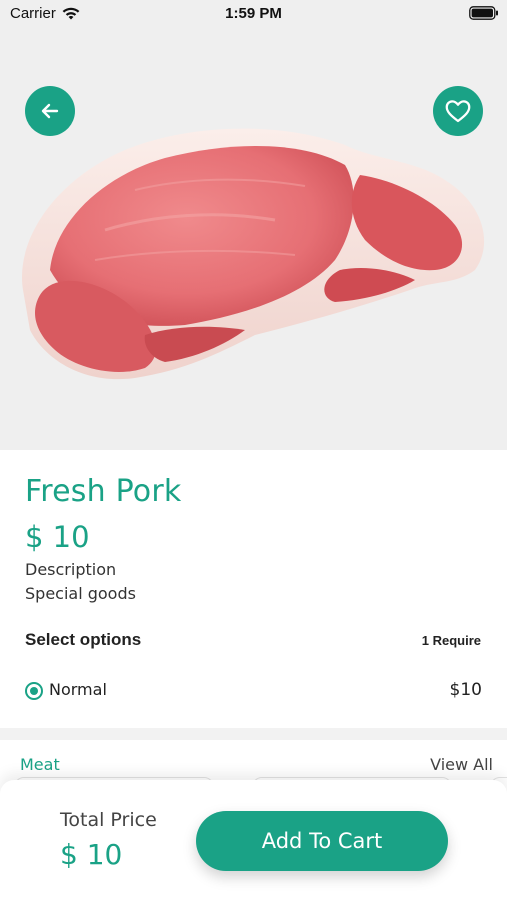 This screenshot has width=507, height=900. I want to click on radio-selected-icon, so click(34, 691).